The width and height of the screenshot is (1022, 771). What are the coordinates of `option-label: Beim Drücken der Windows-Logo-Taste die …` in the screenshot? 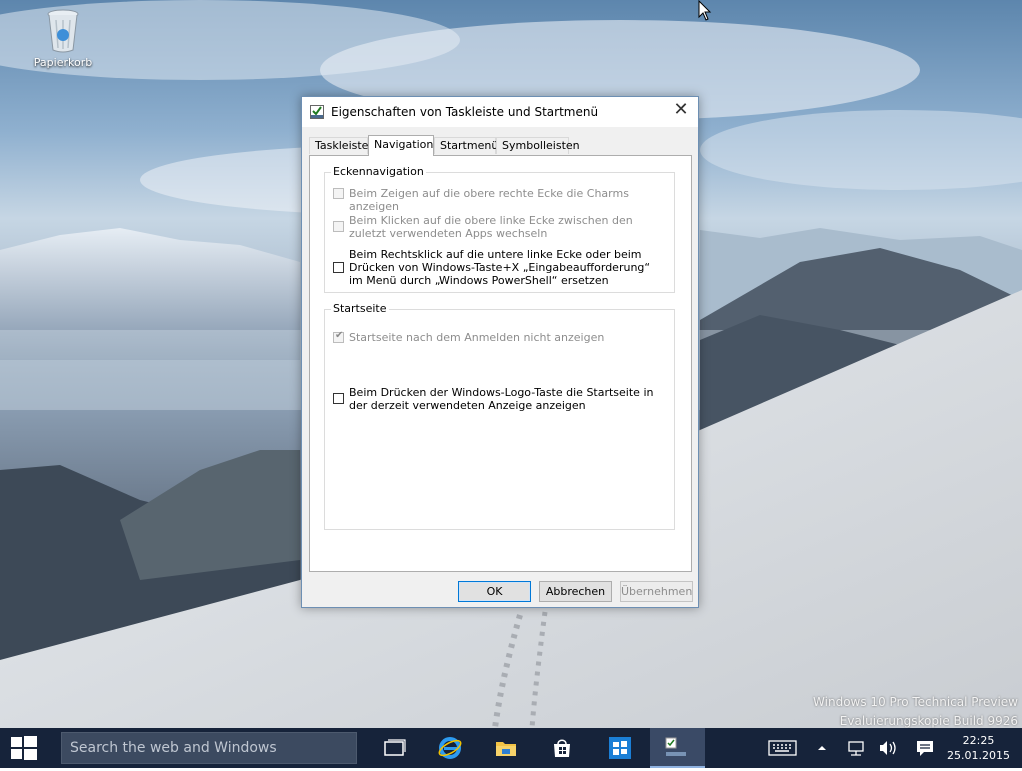 It's located at (501, 399).